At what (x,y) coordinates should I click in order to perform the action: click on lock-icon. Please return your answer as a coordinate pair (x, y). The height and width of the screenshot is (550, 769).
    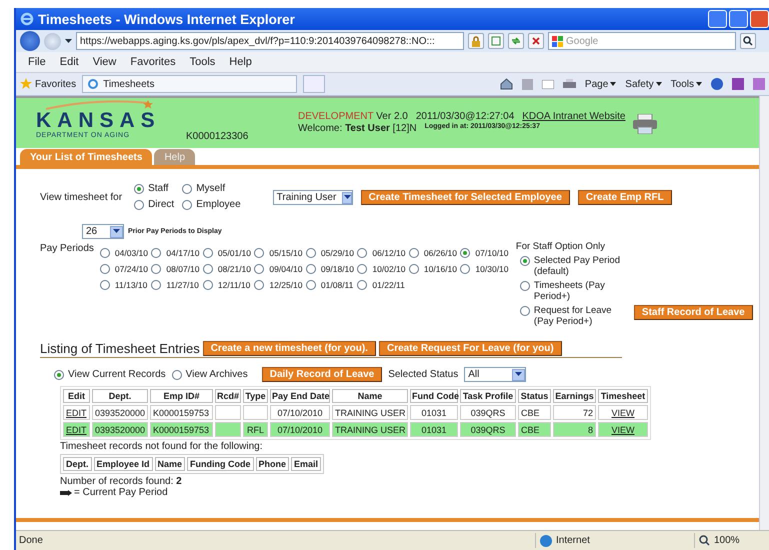
    Looking at the image, I should click on (476, 41).